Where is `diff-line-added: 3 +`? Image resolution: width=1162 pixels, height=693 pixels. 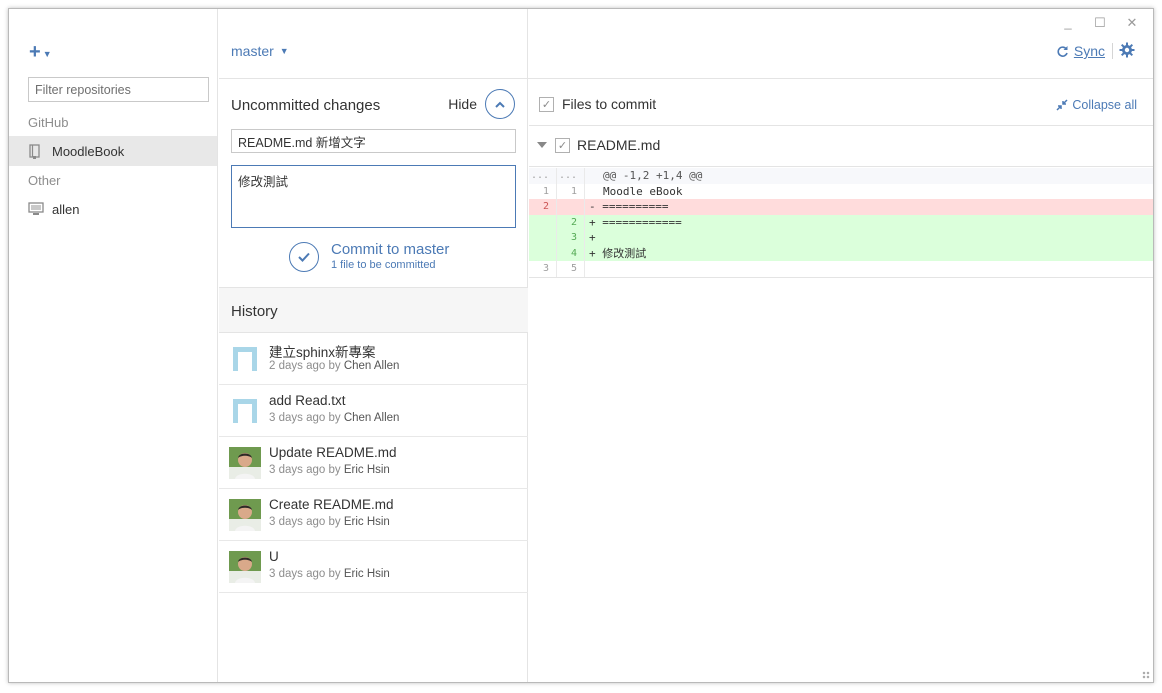 diff-line-added: 3 + is located at coordinates (841, 238).